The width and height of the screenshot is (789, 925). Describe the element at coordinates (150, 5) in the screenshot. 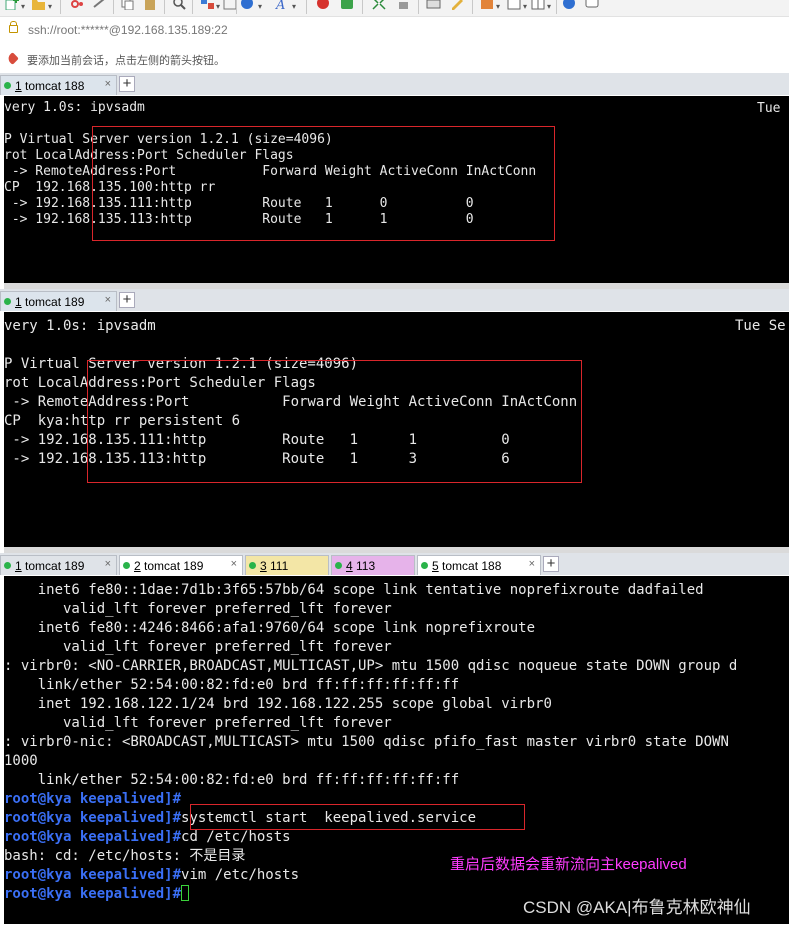

I see `paste-icon` at that location.